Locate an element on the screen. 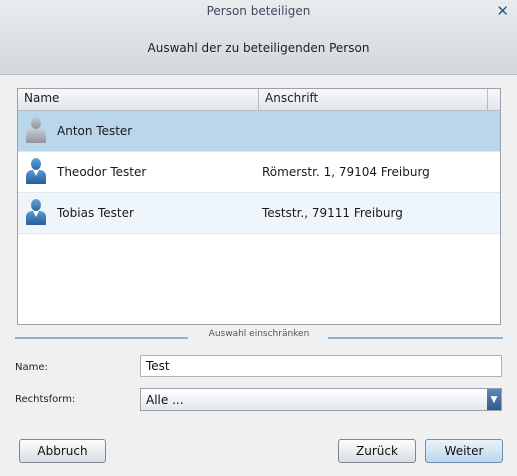 The image size is (517, 476). name-input is located at coordinates (321, 366).